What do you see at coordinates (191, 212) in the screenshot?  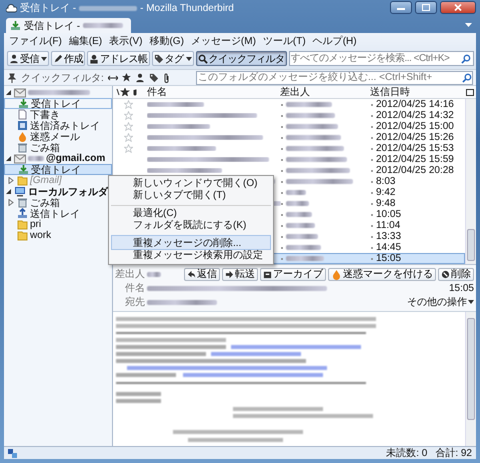 I see `context-menu-item: 最適化(C)` at bounding box center [191, 212].